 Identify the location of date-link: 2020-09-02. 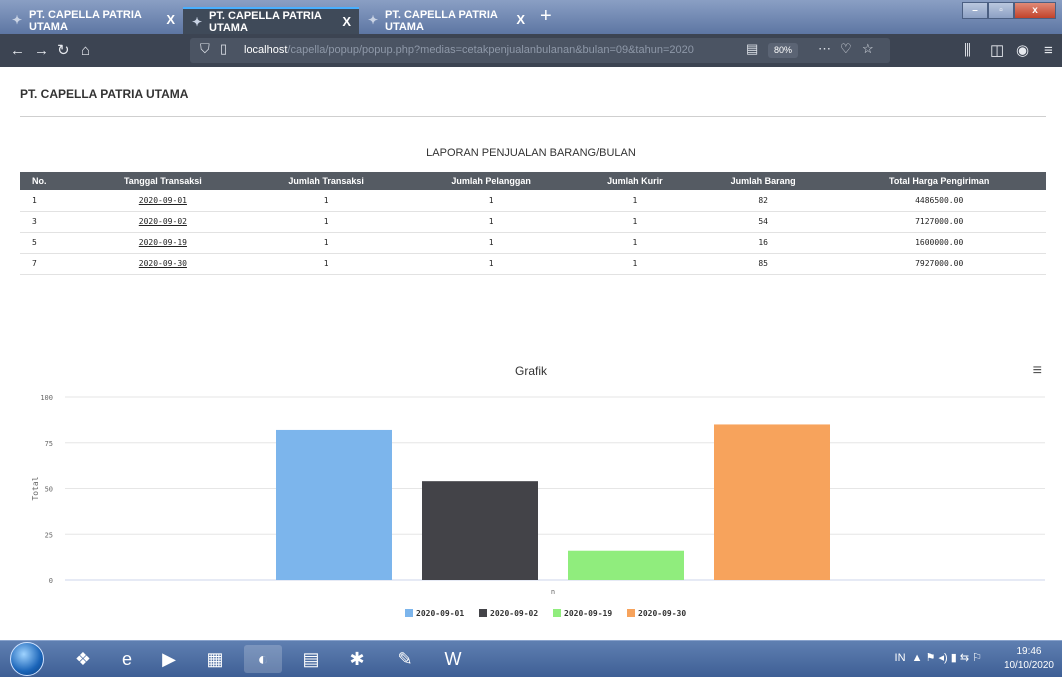
(163, 221).